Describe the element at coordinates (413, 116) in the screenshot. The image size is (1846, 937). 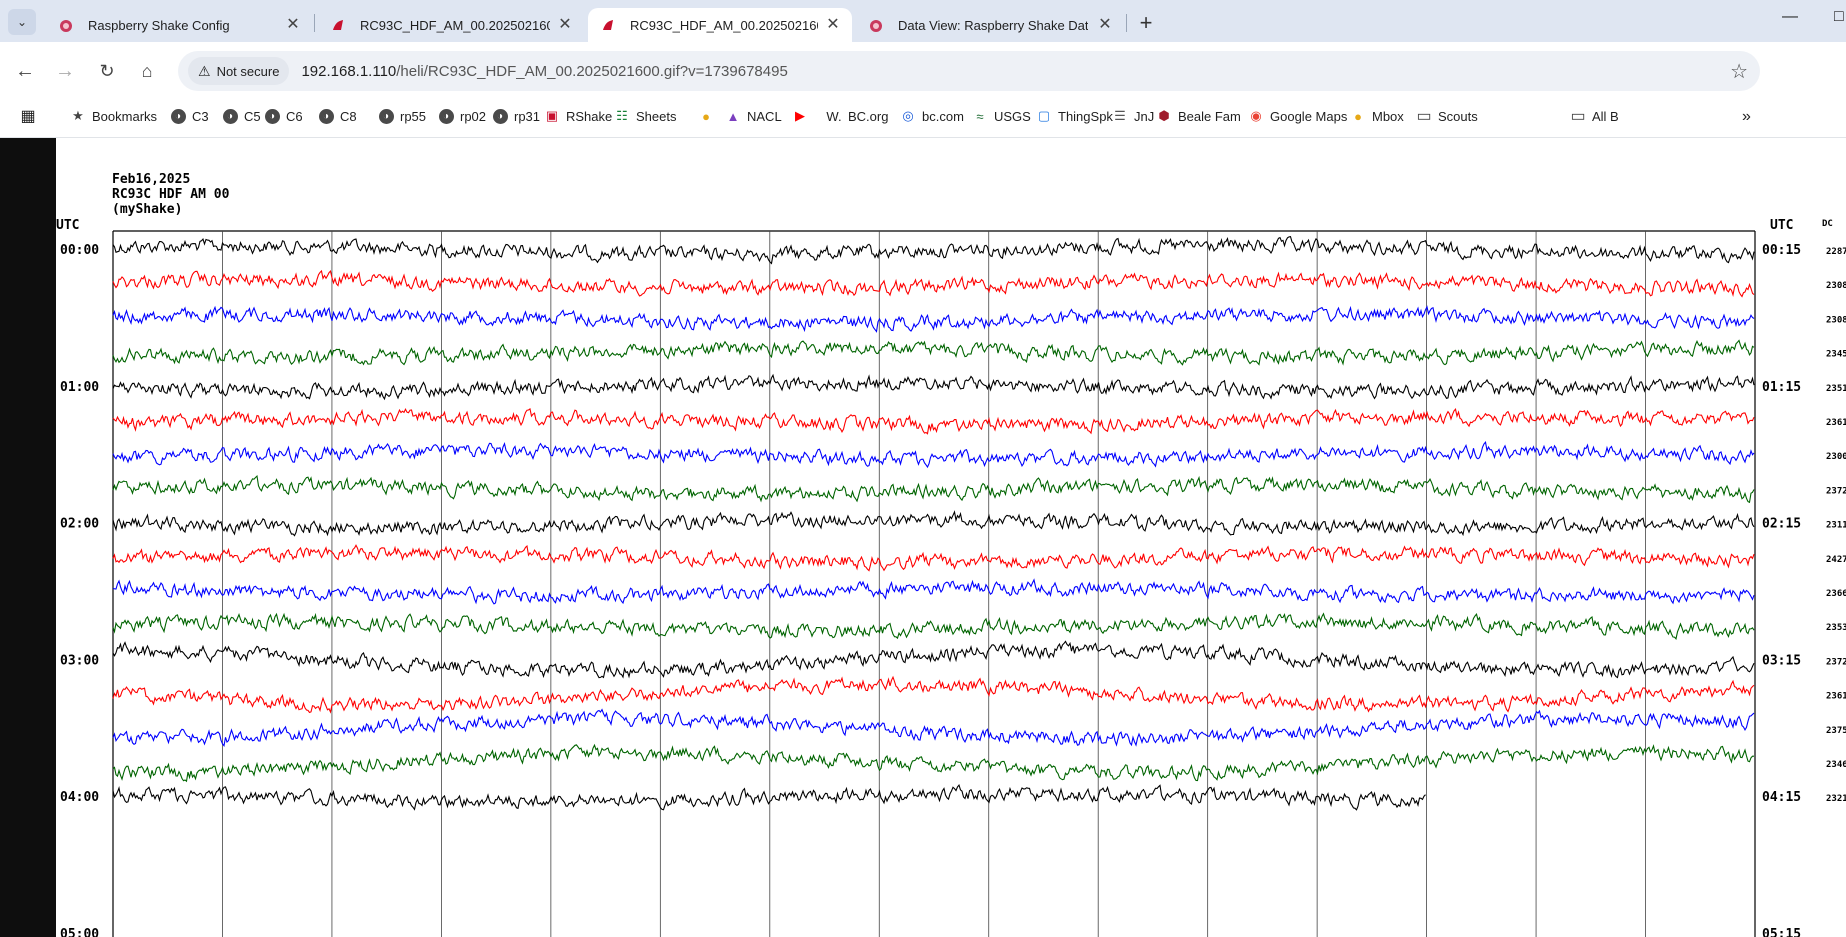
I see `bookmark-label: rp55` at that location.